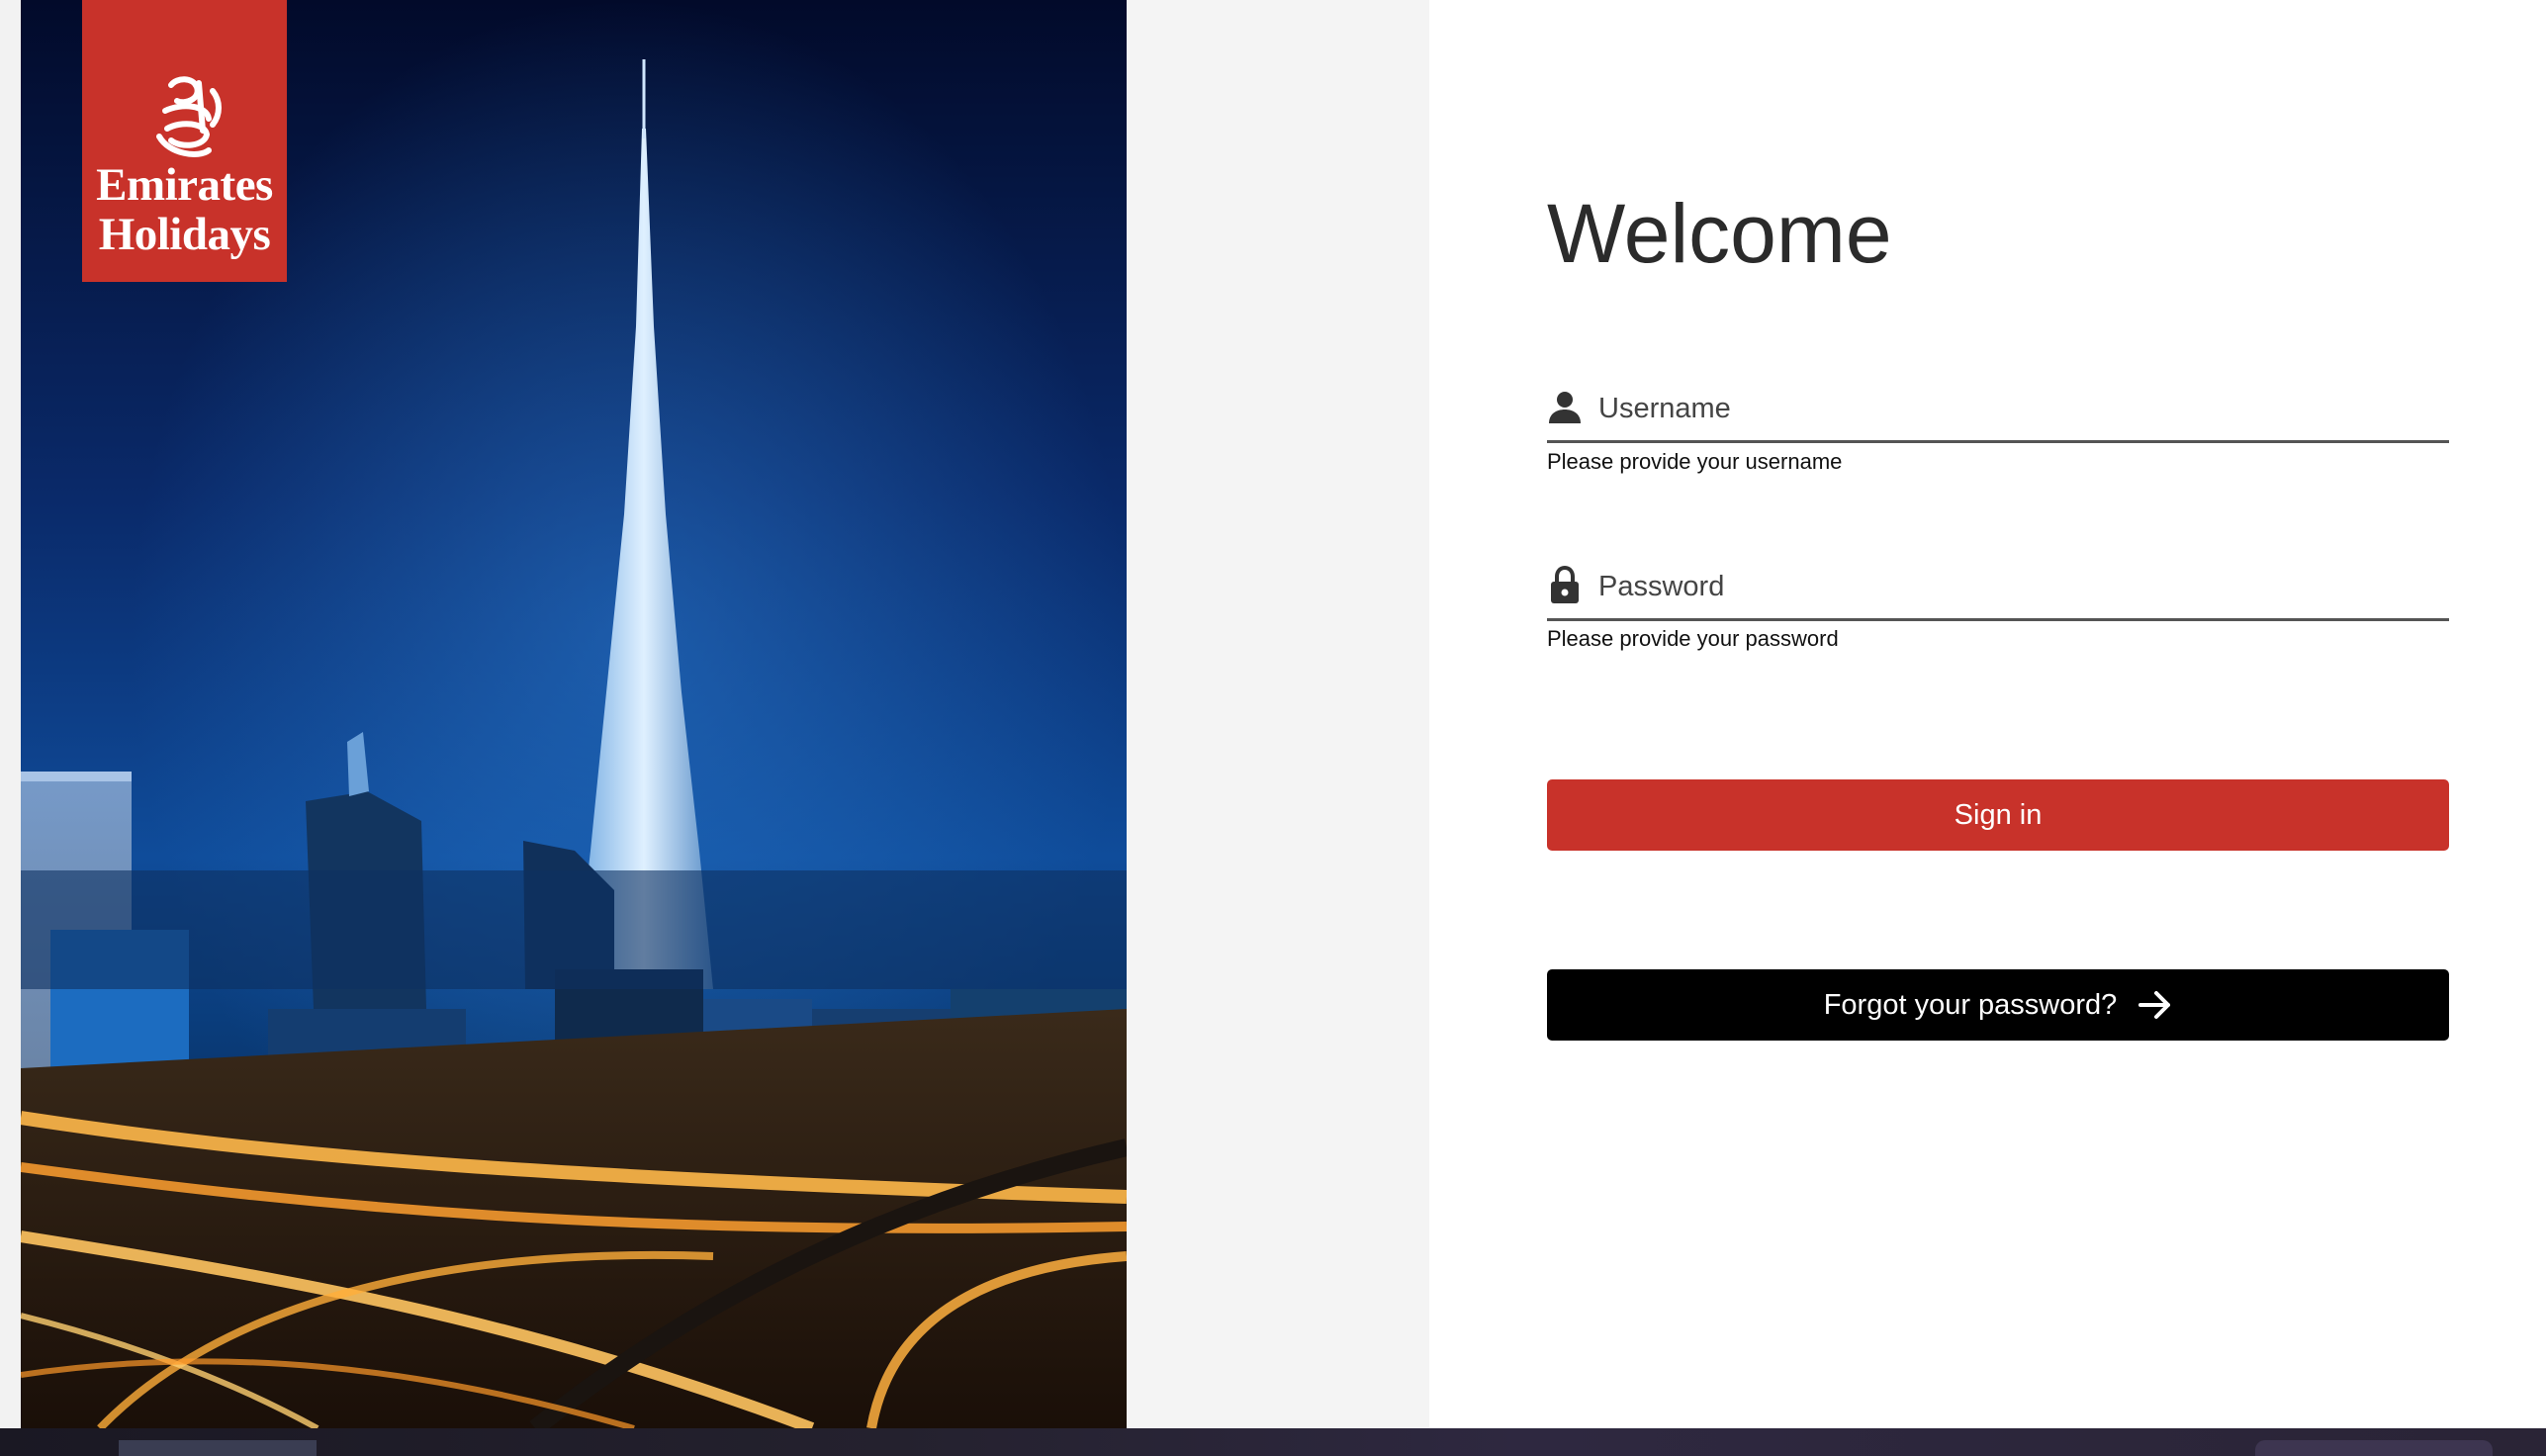 Image resolution: width=2546 pixels, height=1456 pixels. Describe the element at coordinates (184, 185) in the screenshot. I see `brand-line-1: Emirates` at that location.